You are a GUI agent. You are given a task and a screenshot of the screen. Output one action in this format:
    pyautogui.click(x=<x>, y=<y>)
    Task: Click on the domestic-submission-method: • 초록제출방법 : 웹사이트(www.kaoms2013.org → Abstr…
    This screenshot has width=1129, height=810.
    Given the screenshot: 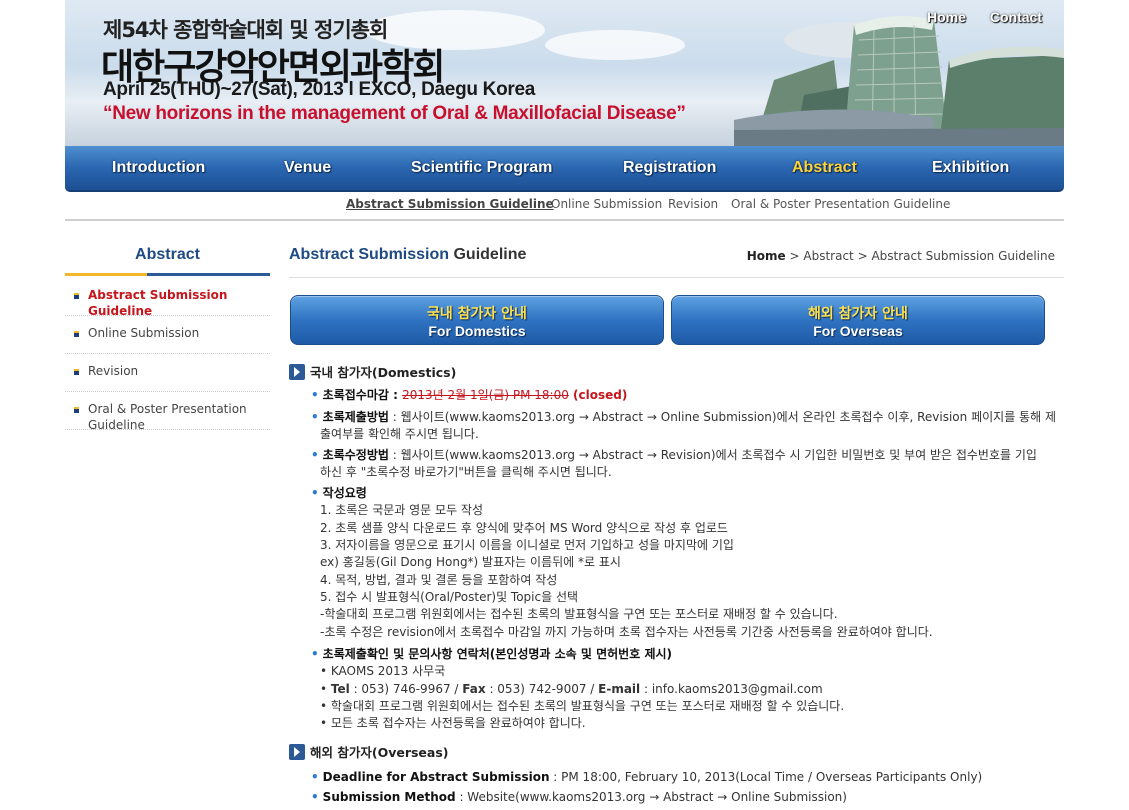 What is the action you would take?
    pyautogui.click(x=688, y=417)
    